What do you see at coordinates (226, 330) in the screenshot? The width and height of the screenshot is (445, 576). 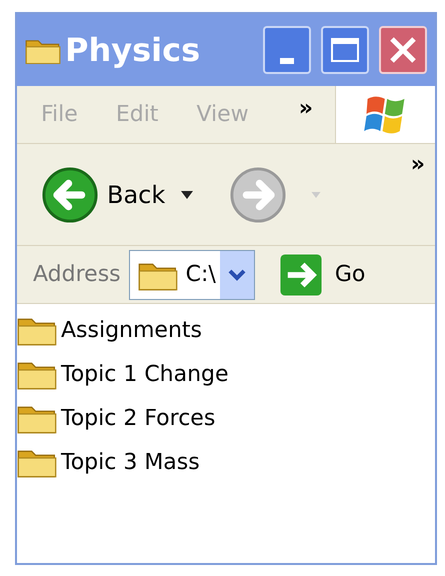 I see `folder-item: Assignments` at bounding box center [226, 330].